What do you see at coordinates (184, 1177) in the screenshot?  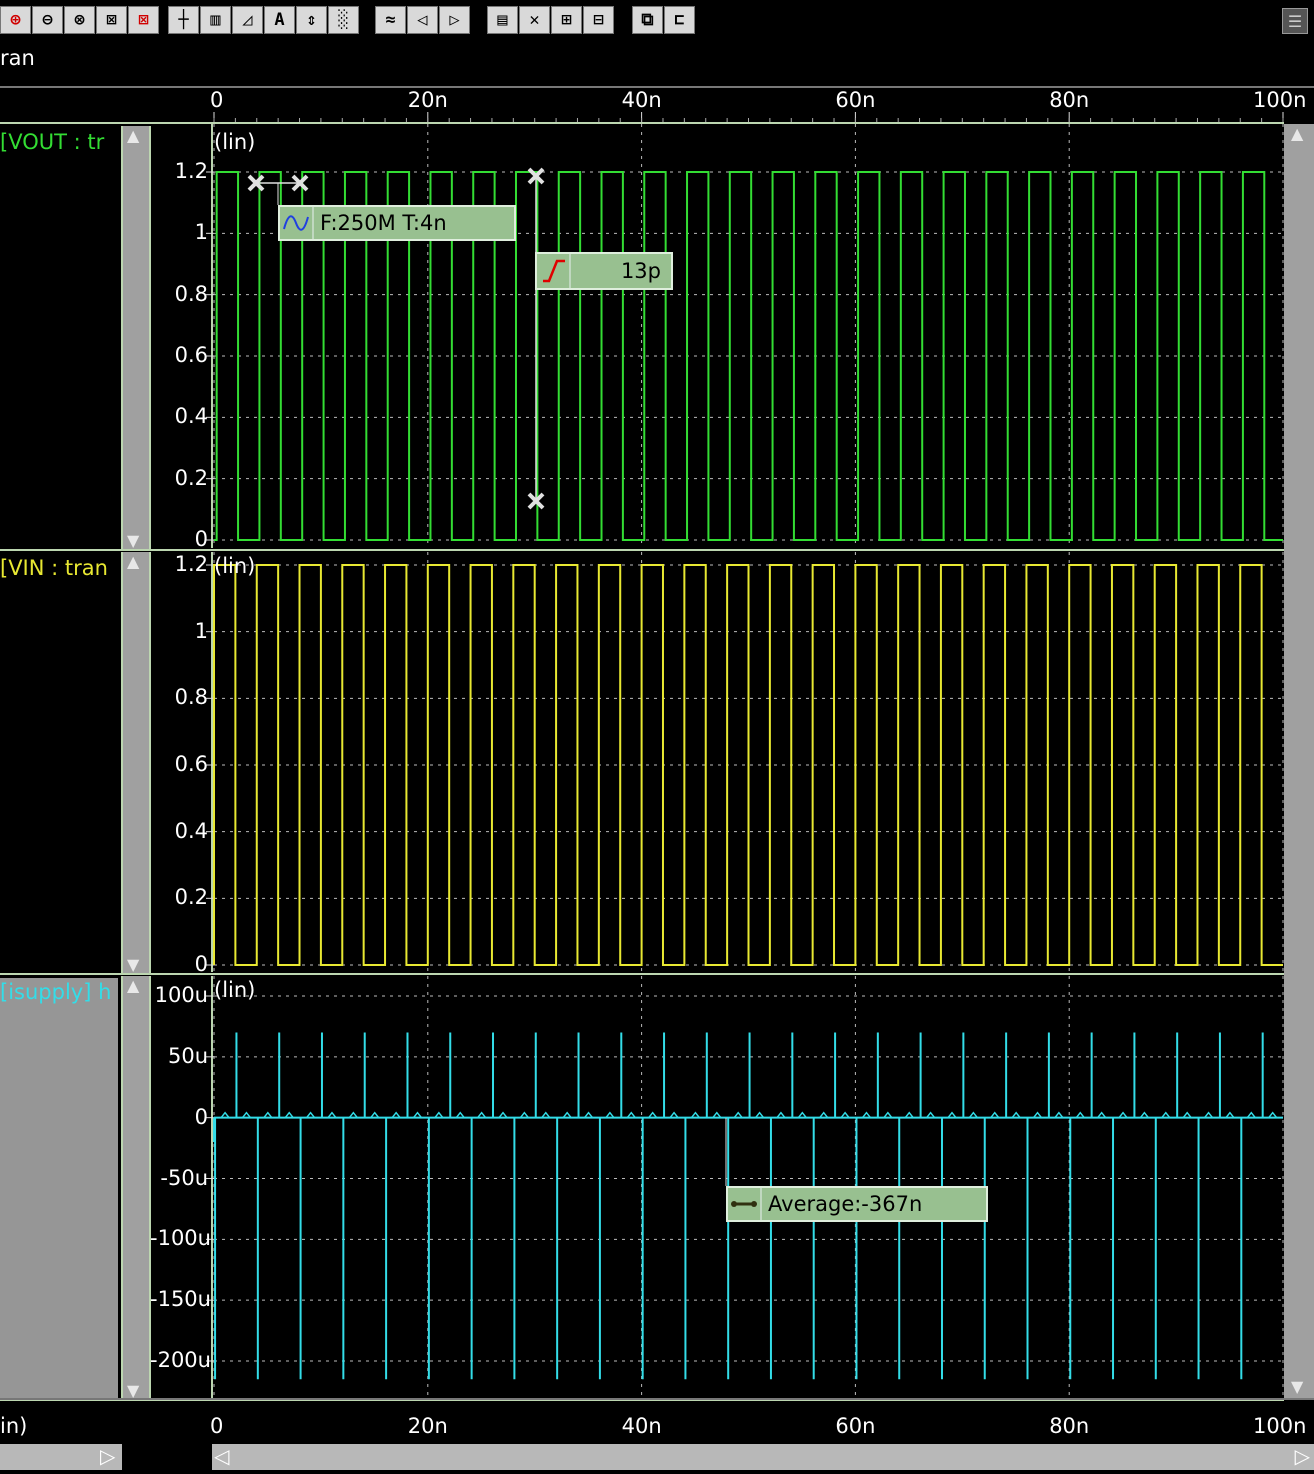 I see `y-tick-label: -50u` at bounding box center [184, 1177].